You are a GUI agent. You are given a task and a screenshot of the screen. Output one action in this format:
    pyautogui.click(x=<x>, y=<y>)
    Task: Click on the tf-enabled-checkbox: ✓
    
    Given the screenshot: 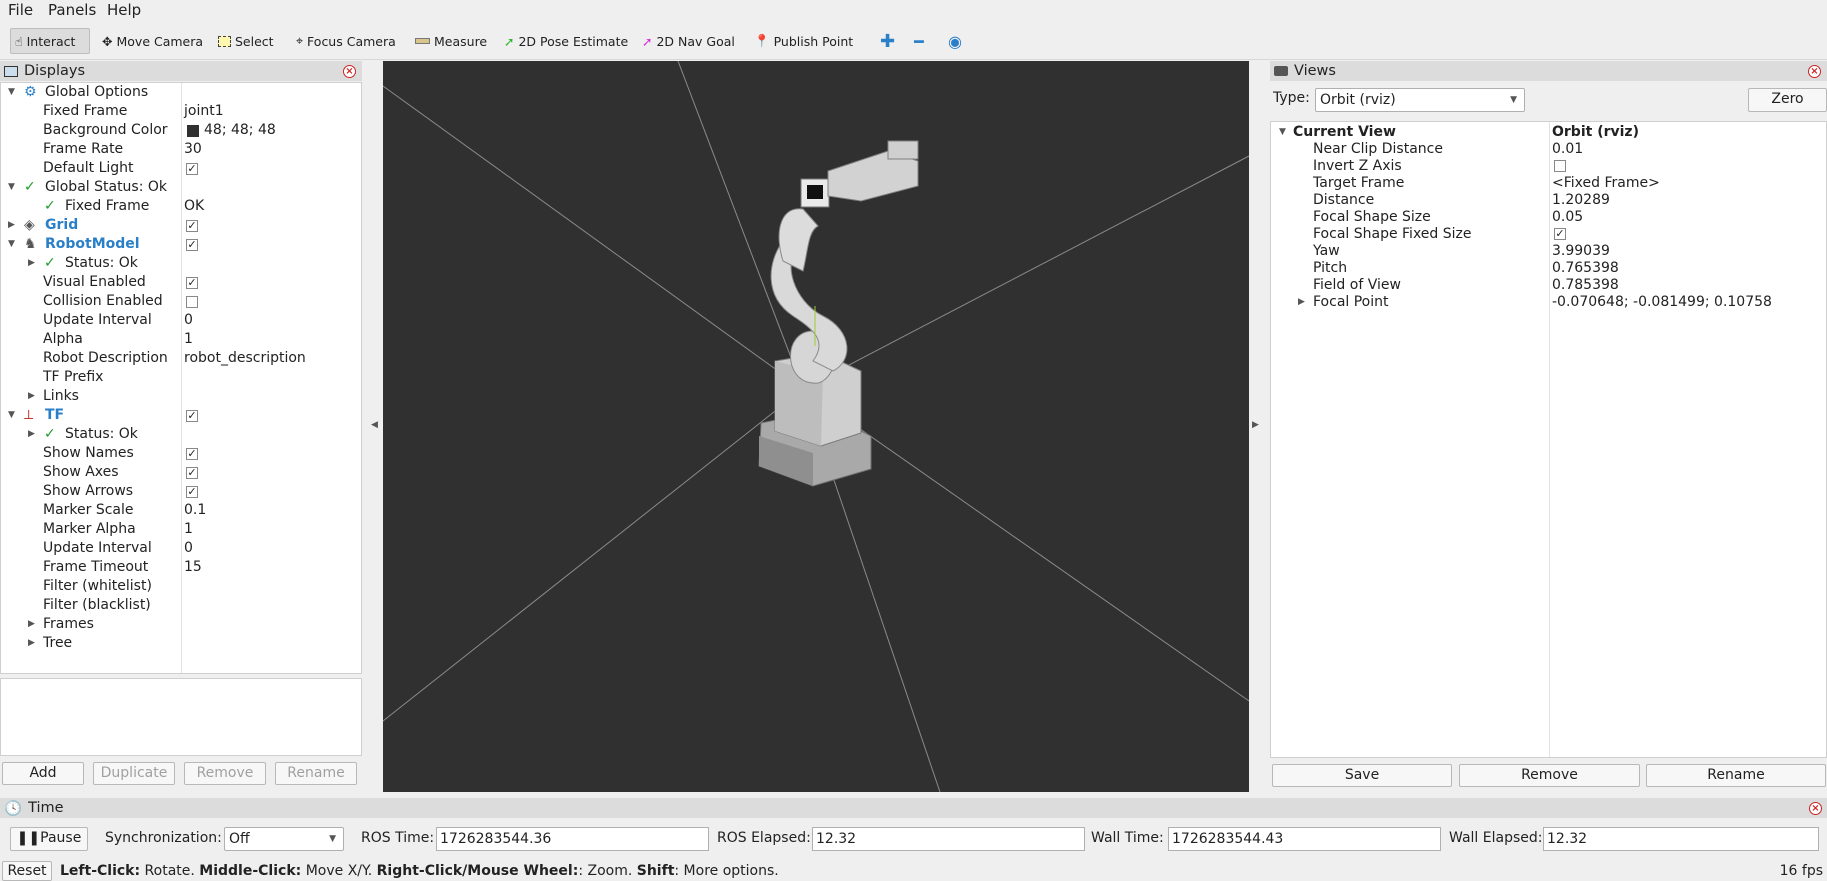 What is the action you would take?
    pyautogui.click(x=192, y=416)
    